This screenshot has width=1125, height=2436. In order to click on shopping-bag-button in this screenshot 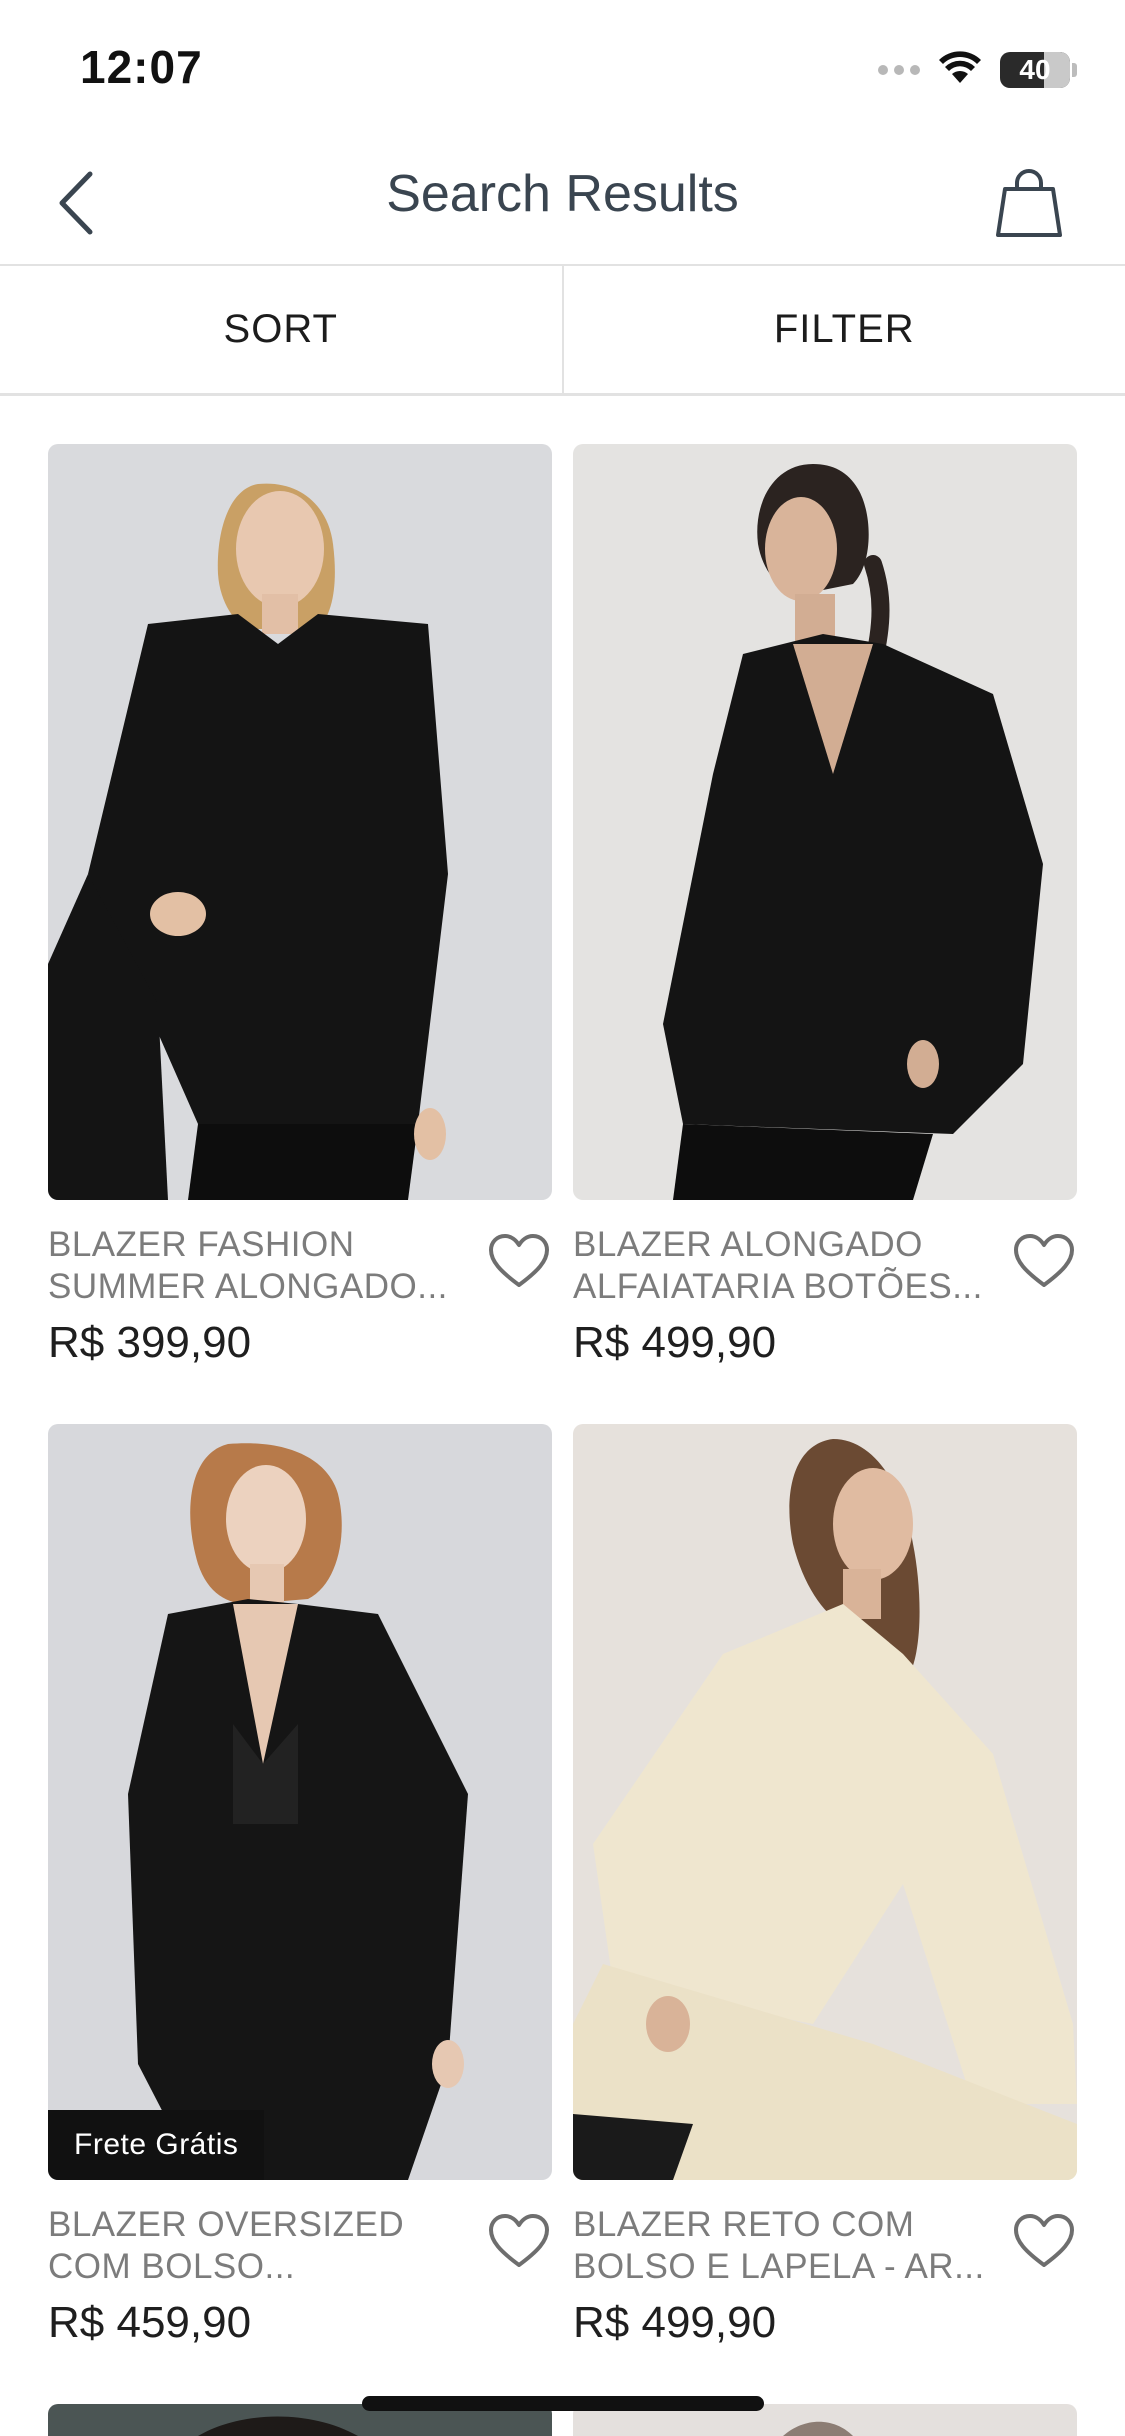, I will do `click(1029, 203)`.